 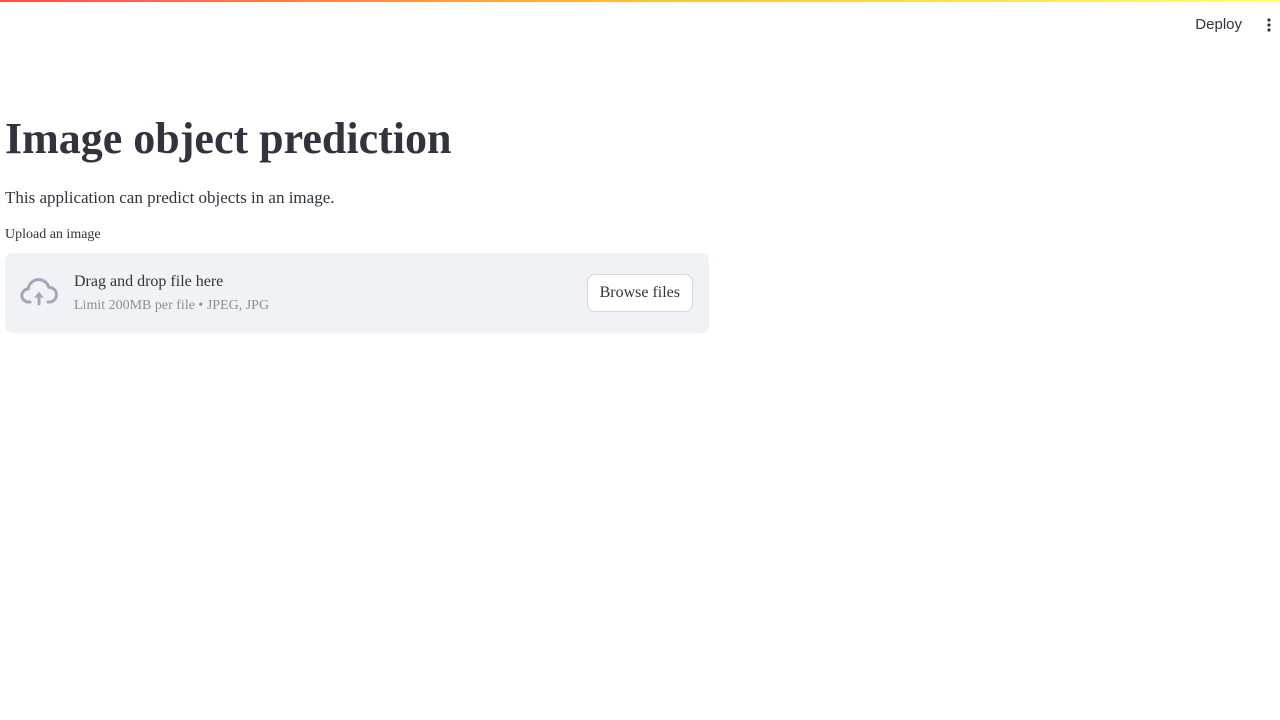 I want to click on app-header: Deploy, so click(x=640, y=24).